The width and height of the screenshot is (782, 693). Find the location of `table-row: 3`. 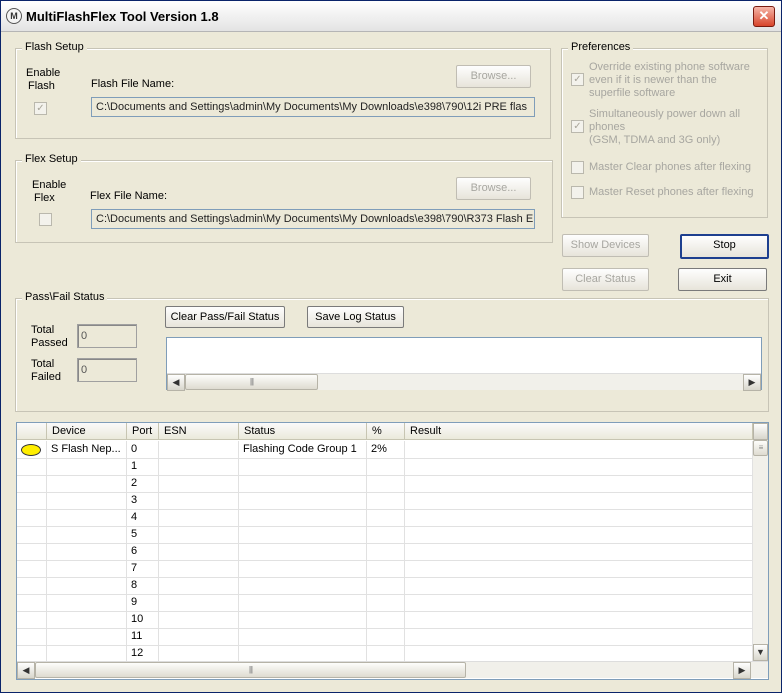

table-row: 3 is located at coordinates (385, 501).